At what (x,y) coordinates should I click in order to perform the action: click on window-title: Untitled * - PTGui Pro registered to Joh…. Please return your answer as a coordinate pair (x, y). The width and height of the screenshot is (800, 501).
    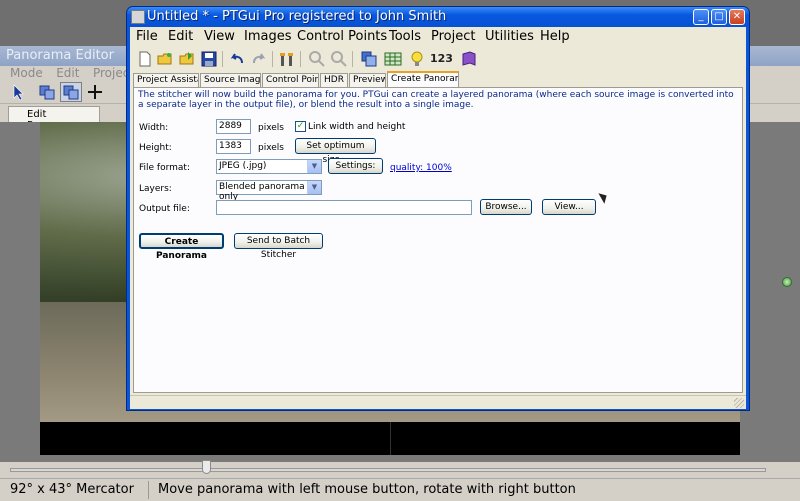
    Looking at the image, I should click on (297, 16).